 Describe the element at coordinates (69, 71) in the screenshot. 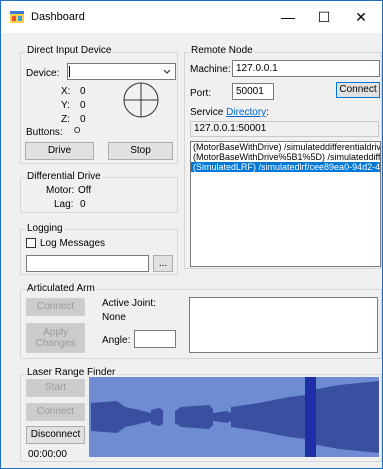

I see `text-caret` at that location.